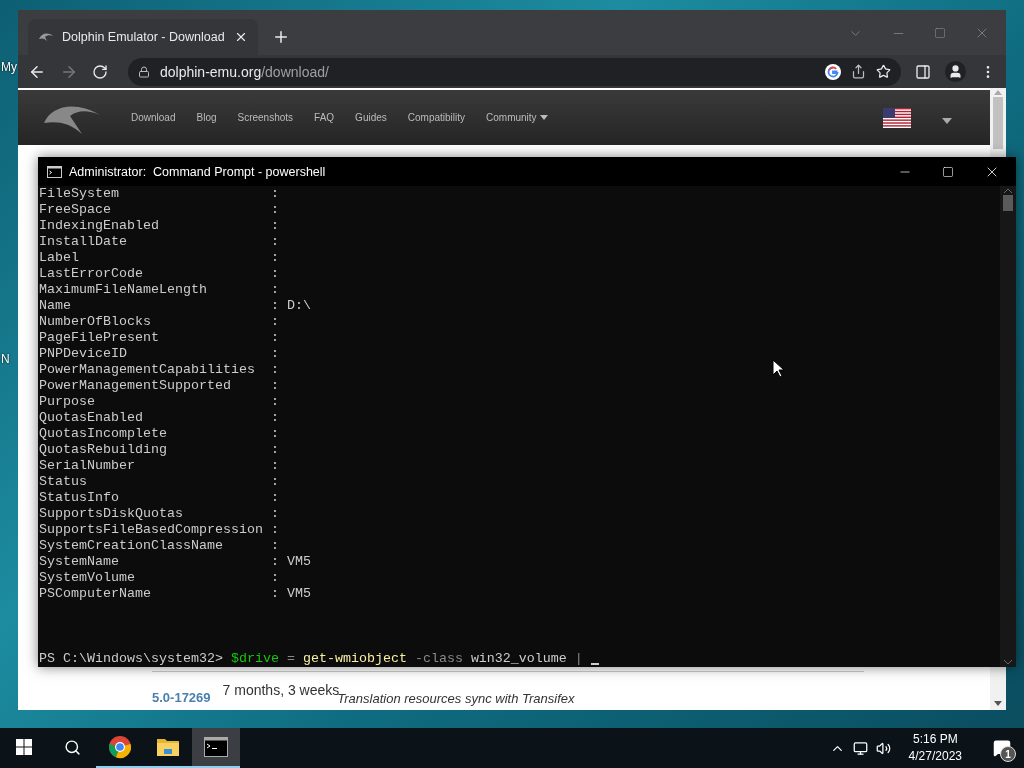 The width and height of the screenshot is (1024, 768). Describe the element at coordinates (833, 71) in the screenshot. I see `google-icon` at that location.